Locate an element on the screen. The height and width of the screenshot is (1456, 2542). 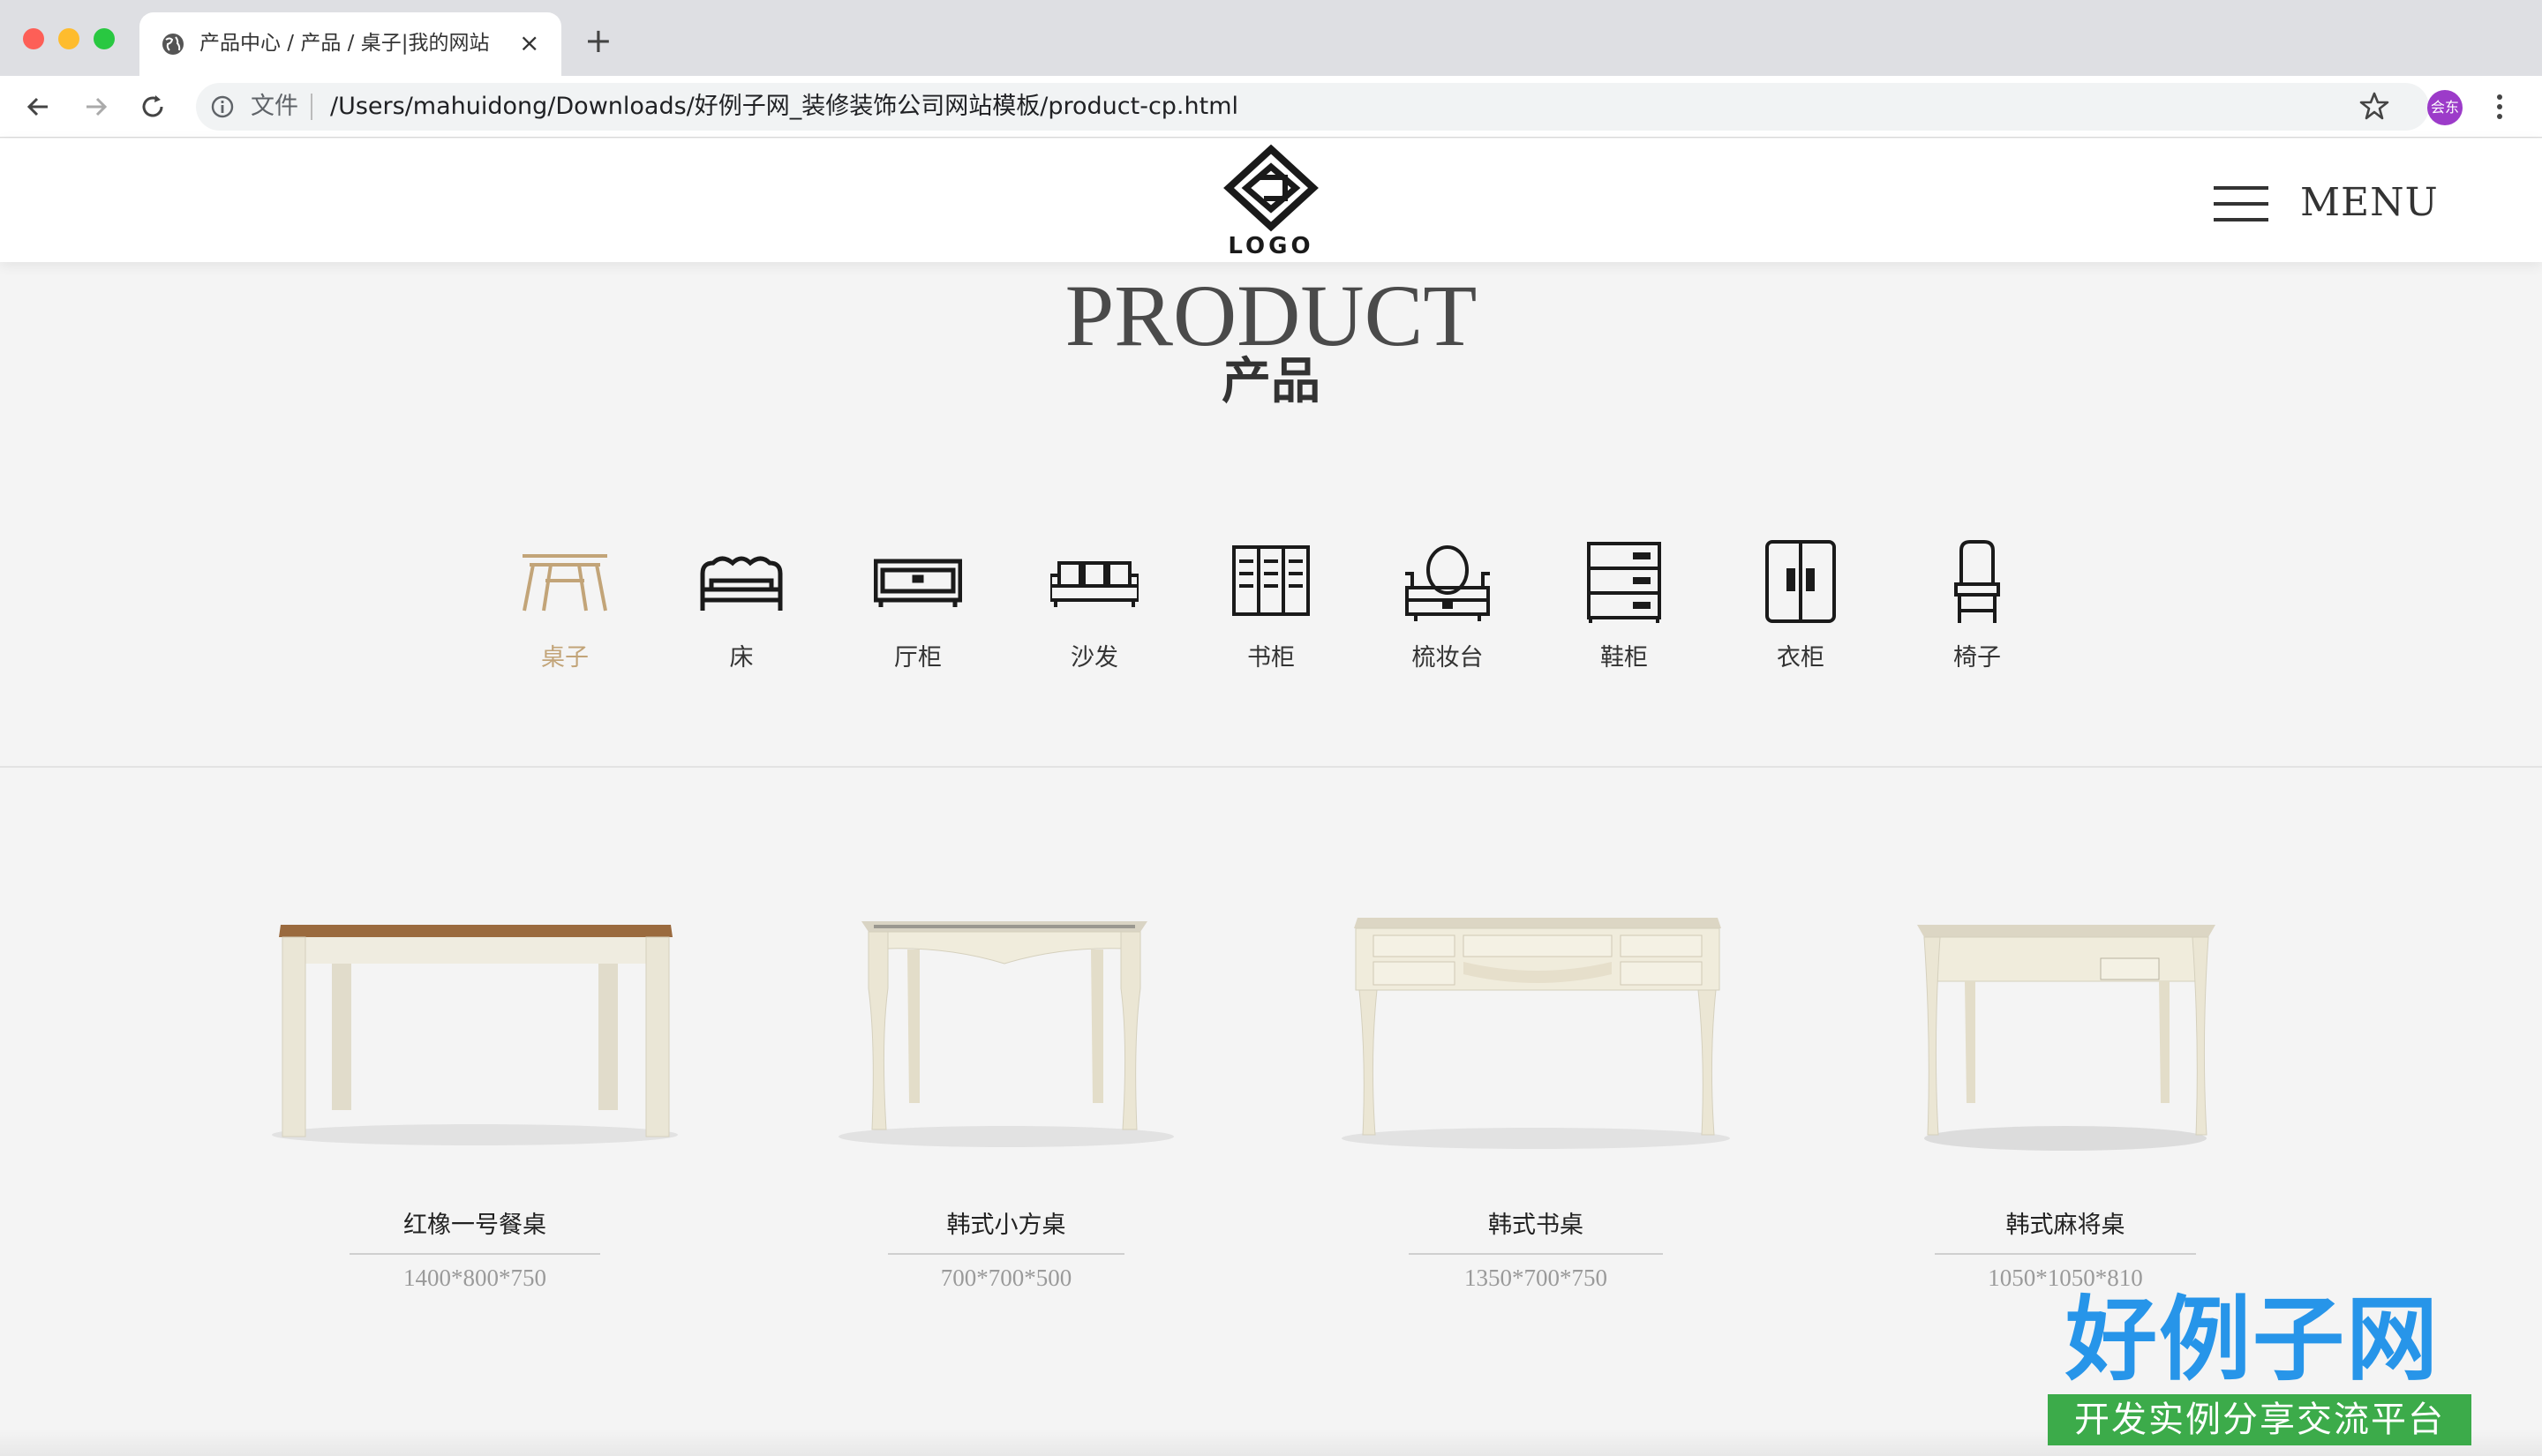
chair-icon is located at coordinates (1977, 581).